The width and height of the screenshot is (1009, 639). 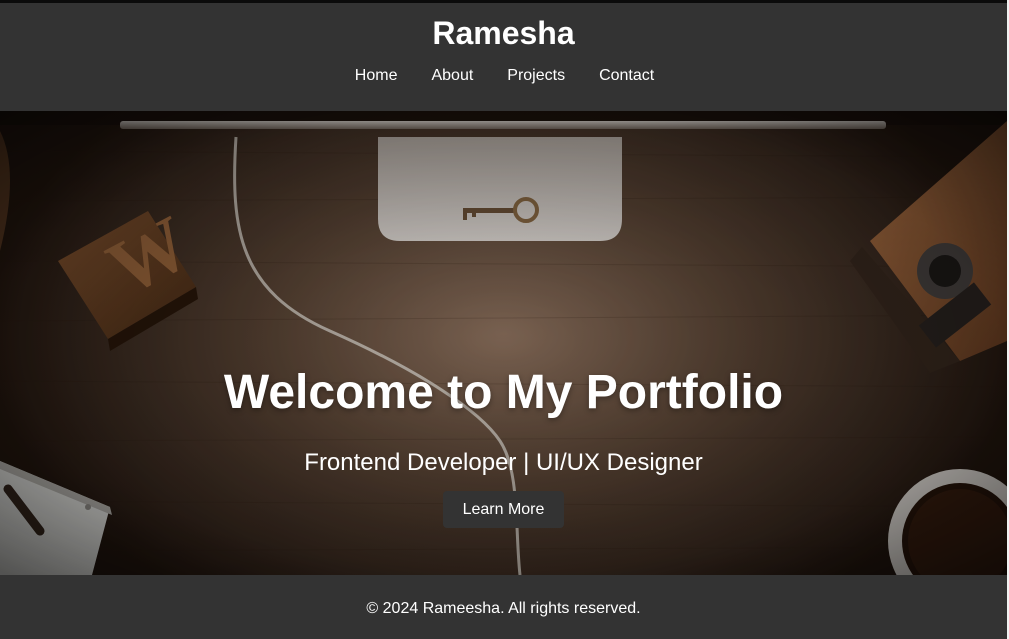 What do you see at coordinates (503, 509) in the screenshot?
I see `learn-more-button: Learn More` at bounding box center [503, 509].